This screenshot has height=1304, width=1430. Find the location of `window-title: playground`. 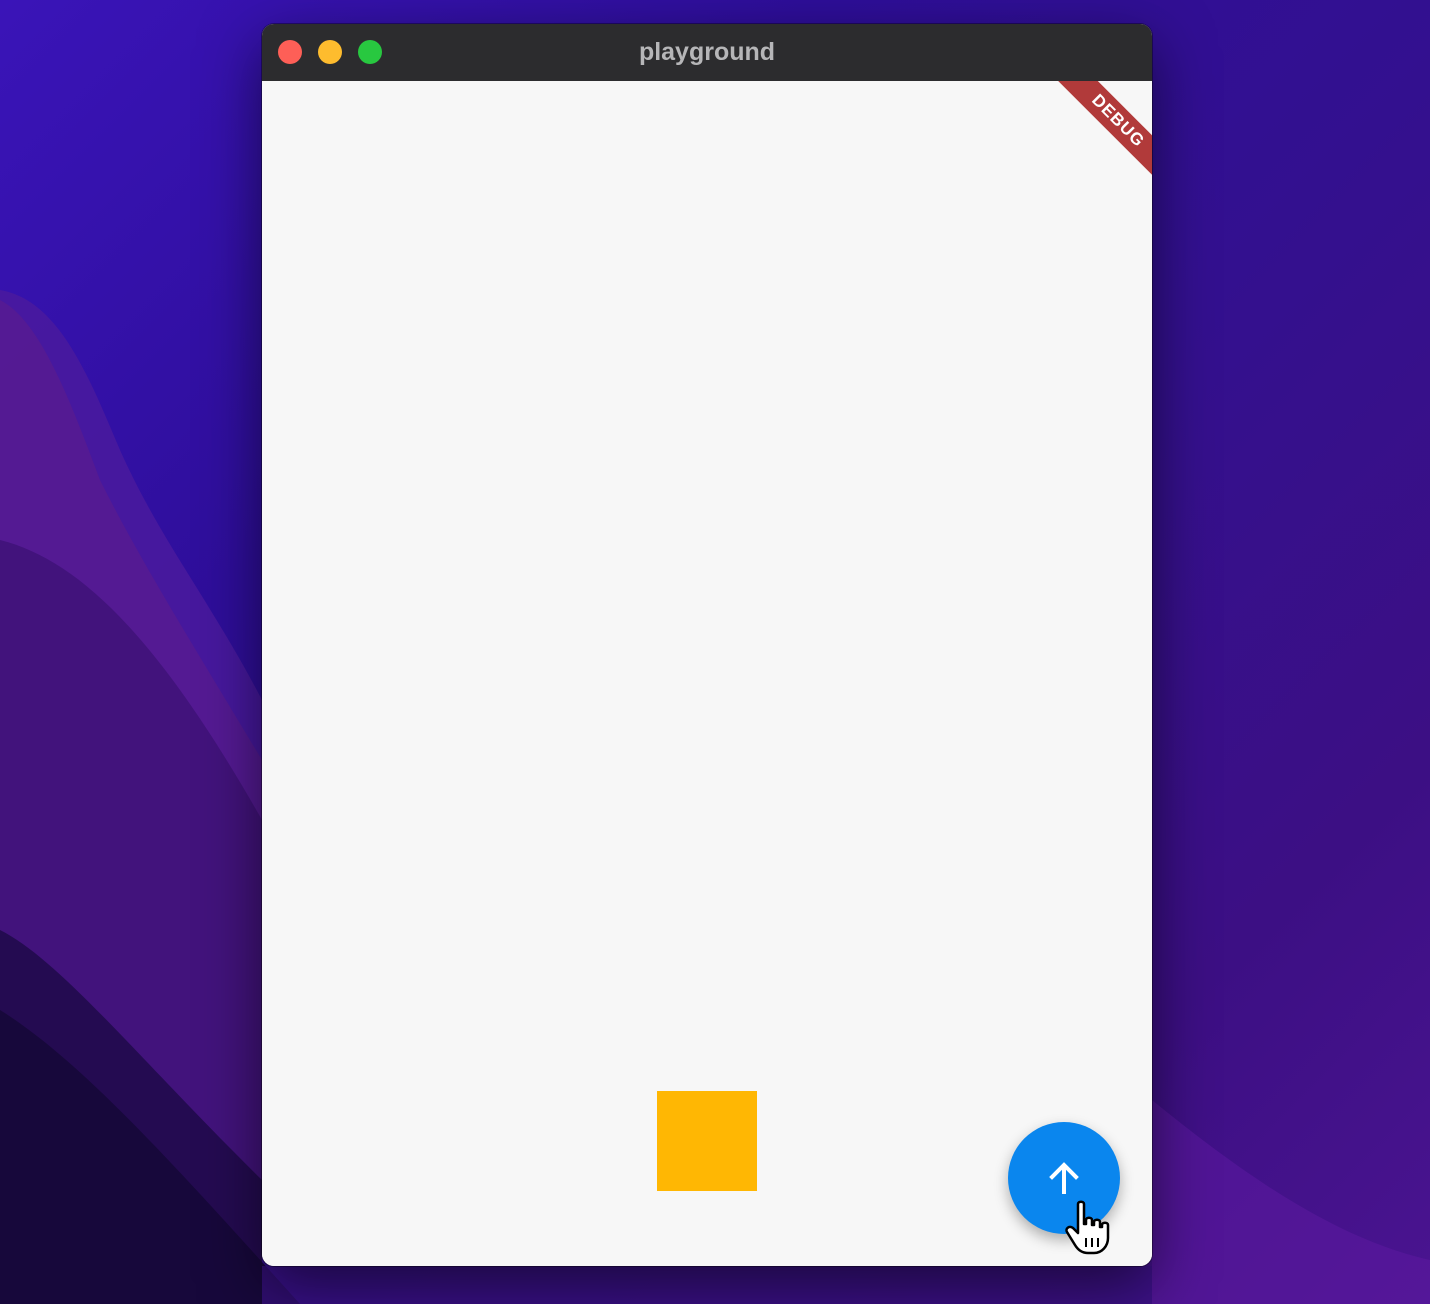

window-title: playground is located at coordinates (707, 52).